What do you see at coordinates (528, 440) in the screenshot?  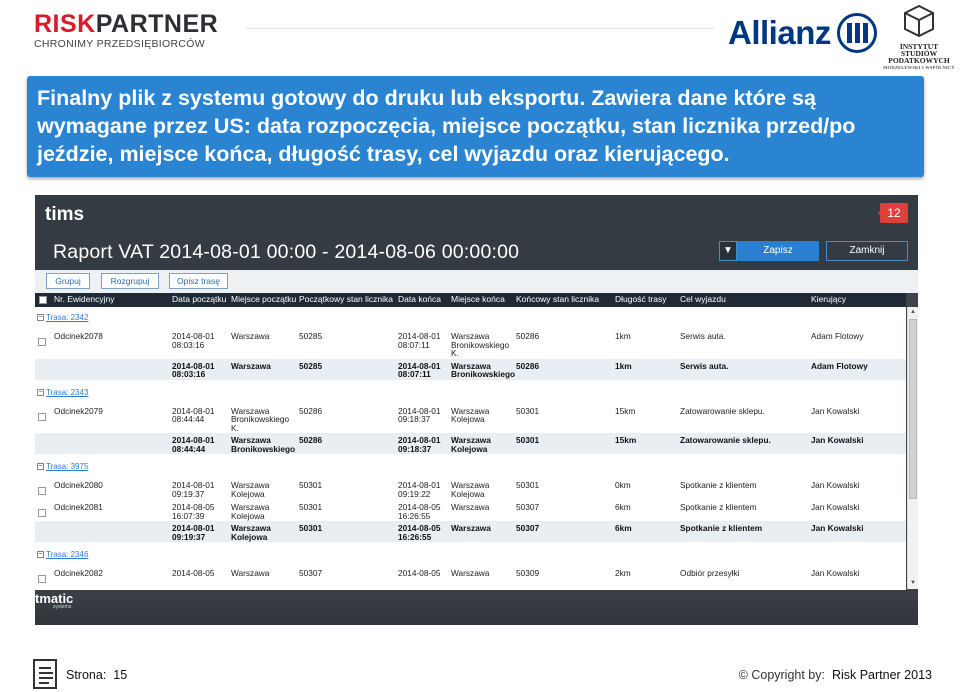 I see `col-end-odometer-summary: 50301` at bounding box center [528, 440].